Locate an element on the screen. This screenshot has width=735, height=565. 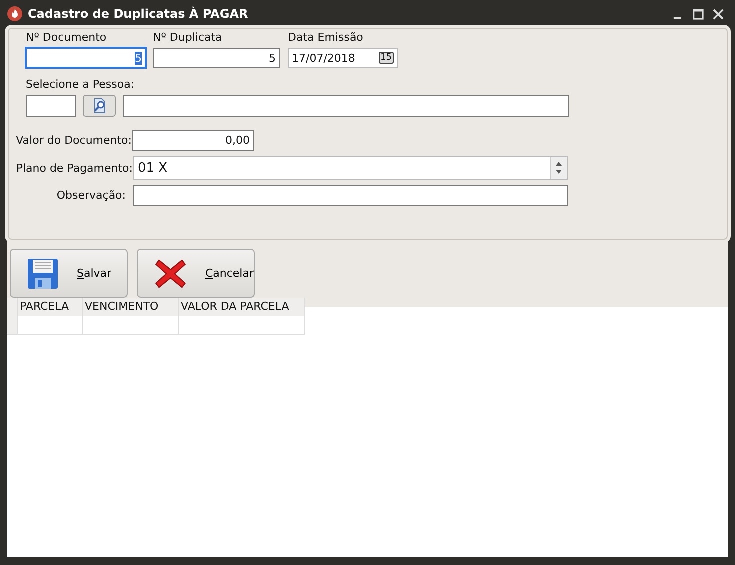
window-title: Cadastro de Duplicatas À PAGAR is located at coordinates (138, 14).